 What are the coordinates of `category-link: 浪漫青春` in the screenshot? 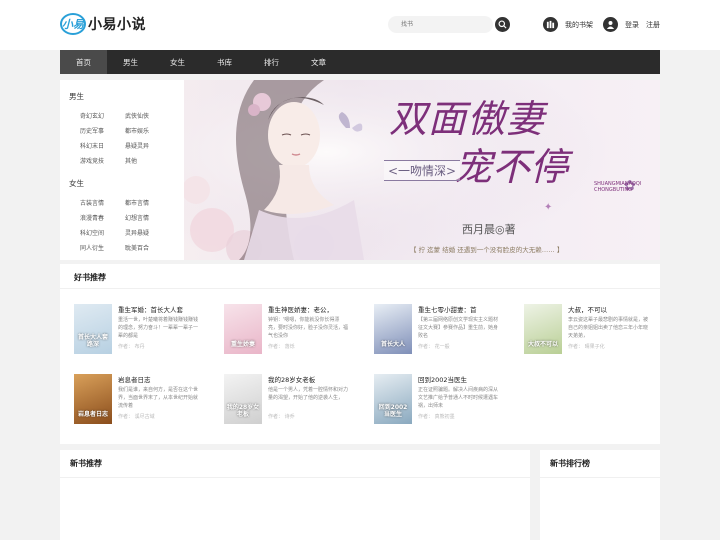 It's located at (92, 217).